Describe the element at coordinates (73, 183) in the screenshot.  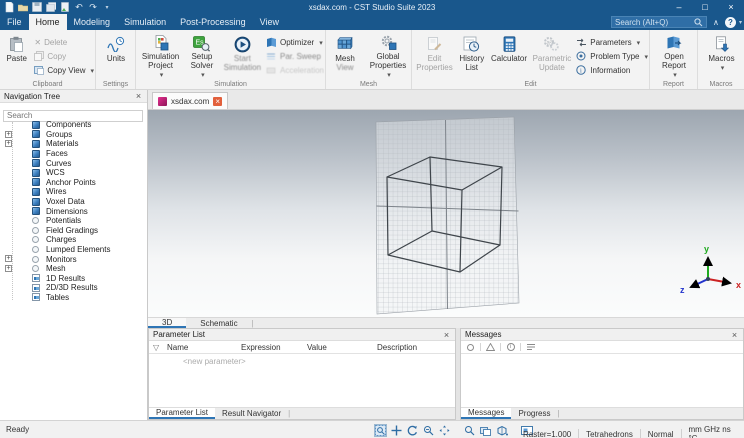
I see `tree-item-anchor-points: Anchor Points` at that location.